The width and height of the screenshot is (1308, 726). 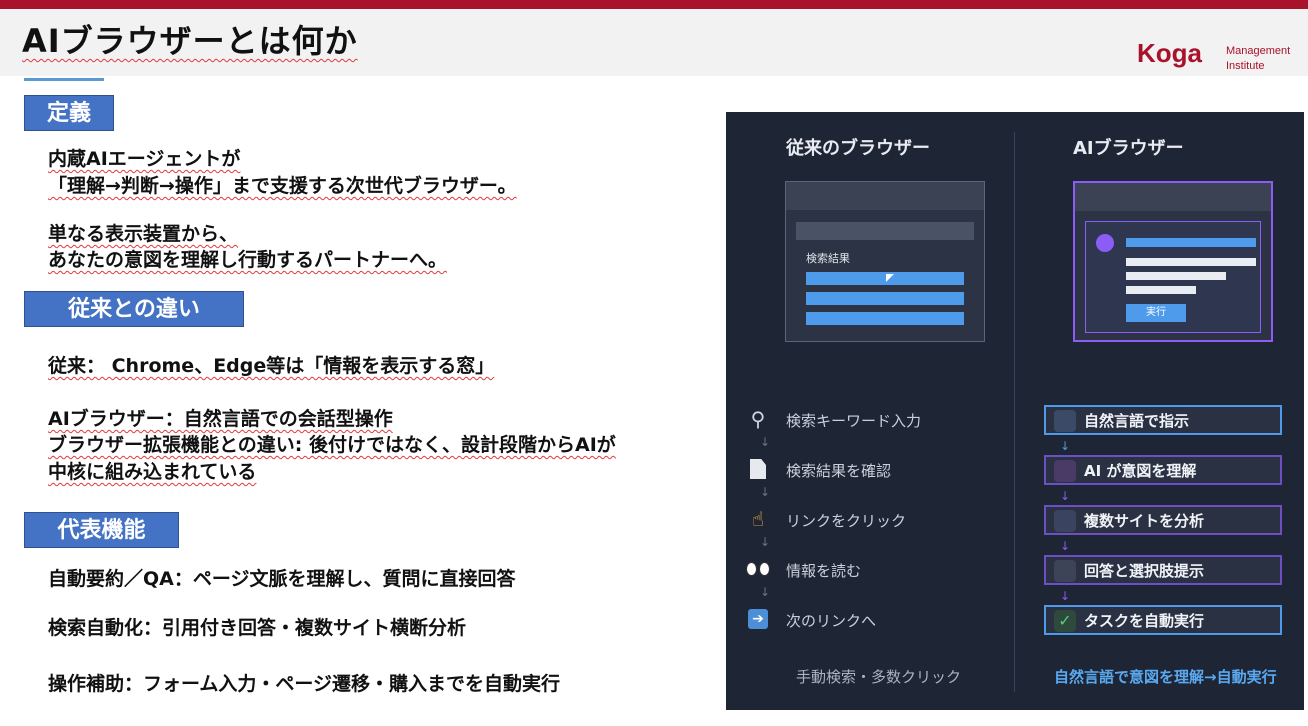 I want to click on definition-line4: あなたの意図を理解し行動するパートナーへ。, so click(x=248, y=260).